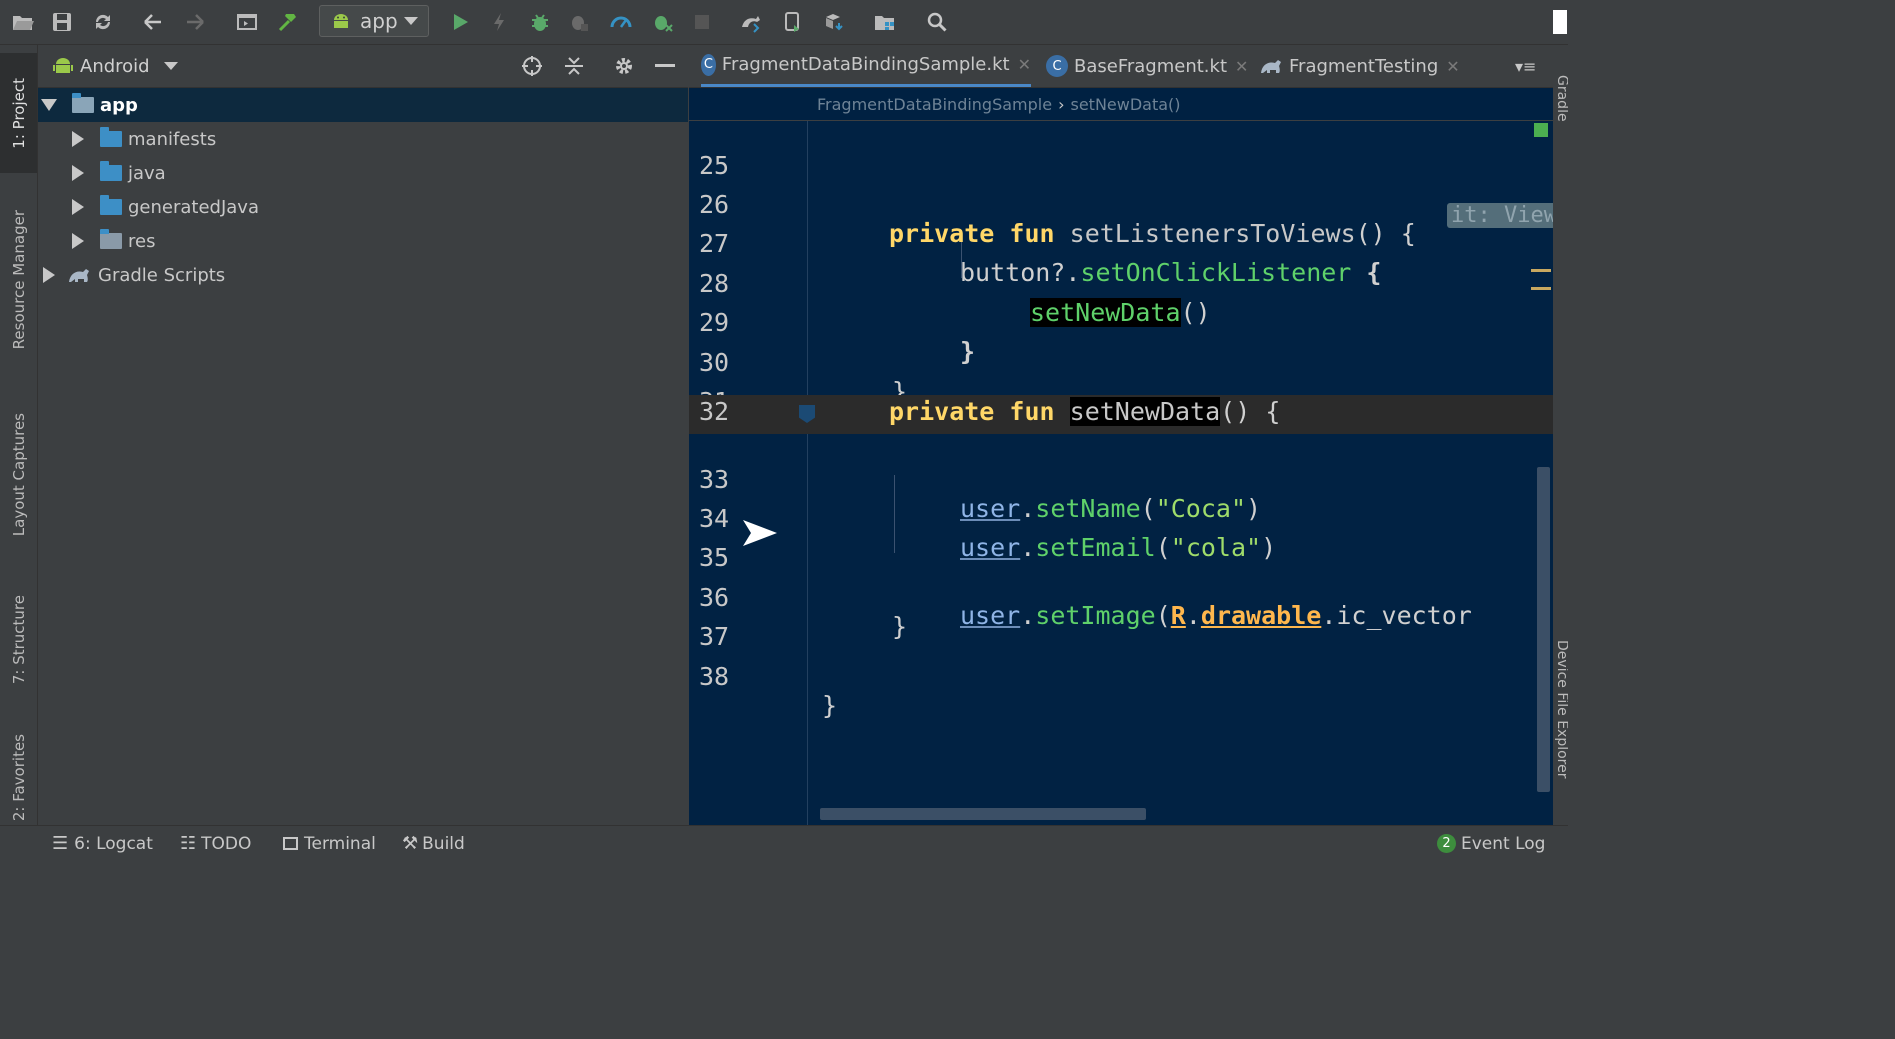 Image resolution: width=1895 pixels, height=1039 pixels. What do you see at coordinates (885, 22) in the screenshot?
I see `project-structure-icon` at bounding box center [885, 22].